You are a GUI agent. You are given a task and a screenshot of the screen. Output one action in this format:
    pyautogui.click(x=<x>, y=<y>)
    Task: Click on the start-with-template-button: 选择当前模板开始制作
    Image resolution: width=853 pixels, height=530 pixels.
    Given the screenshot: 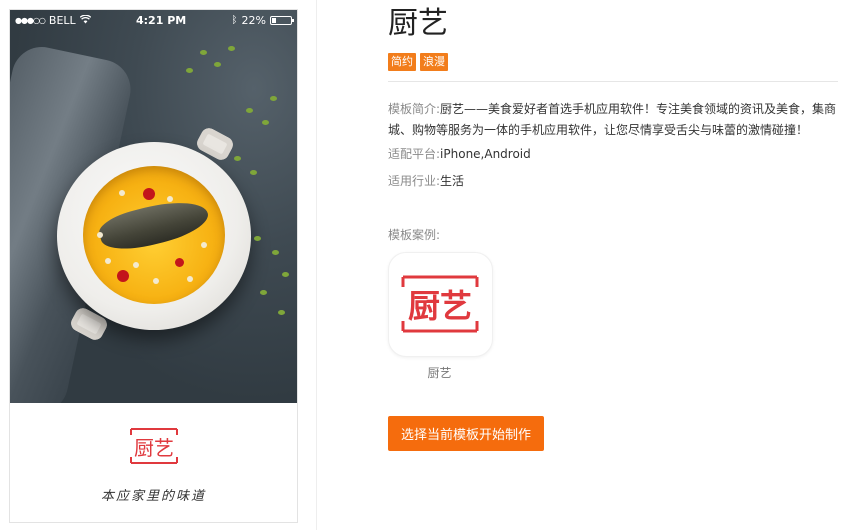 What is the action you would take?
    pyautogui.click(x=466, y=433)
    